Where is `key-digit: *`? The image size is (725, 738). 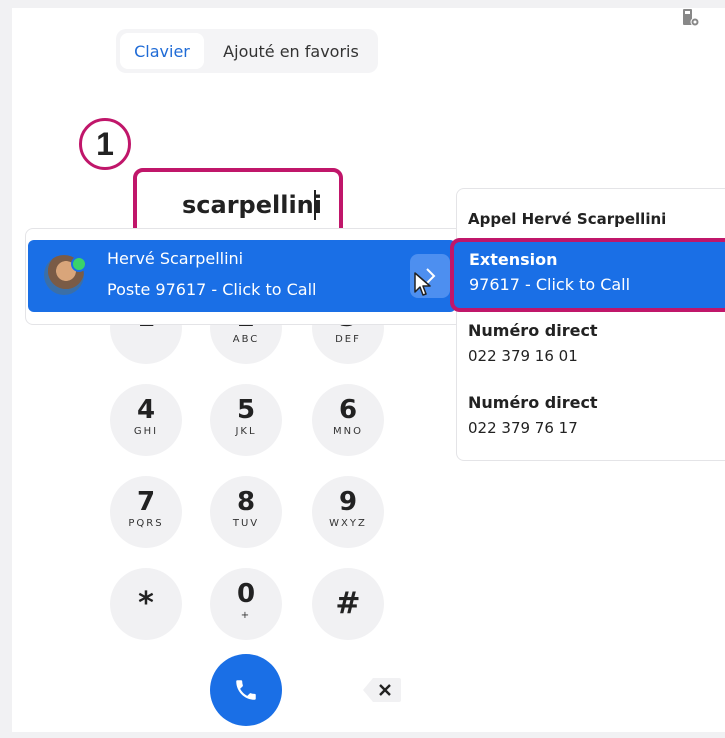
key-digit: * is located at coordinates (146, 603).